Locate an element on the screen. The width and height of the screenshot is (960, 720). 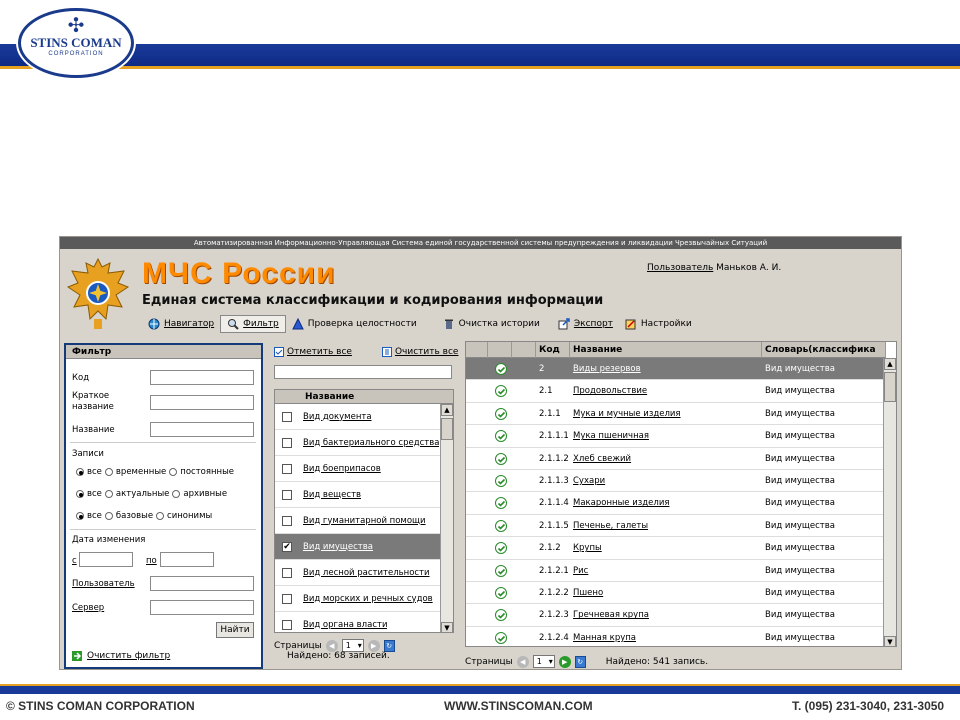
user-filter-input is located at coordinates (202, 583).